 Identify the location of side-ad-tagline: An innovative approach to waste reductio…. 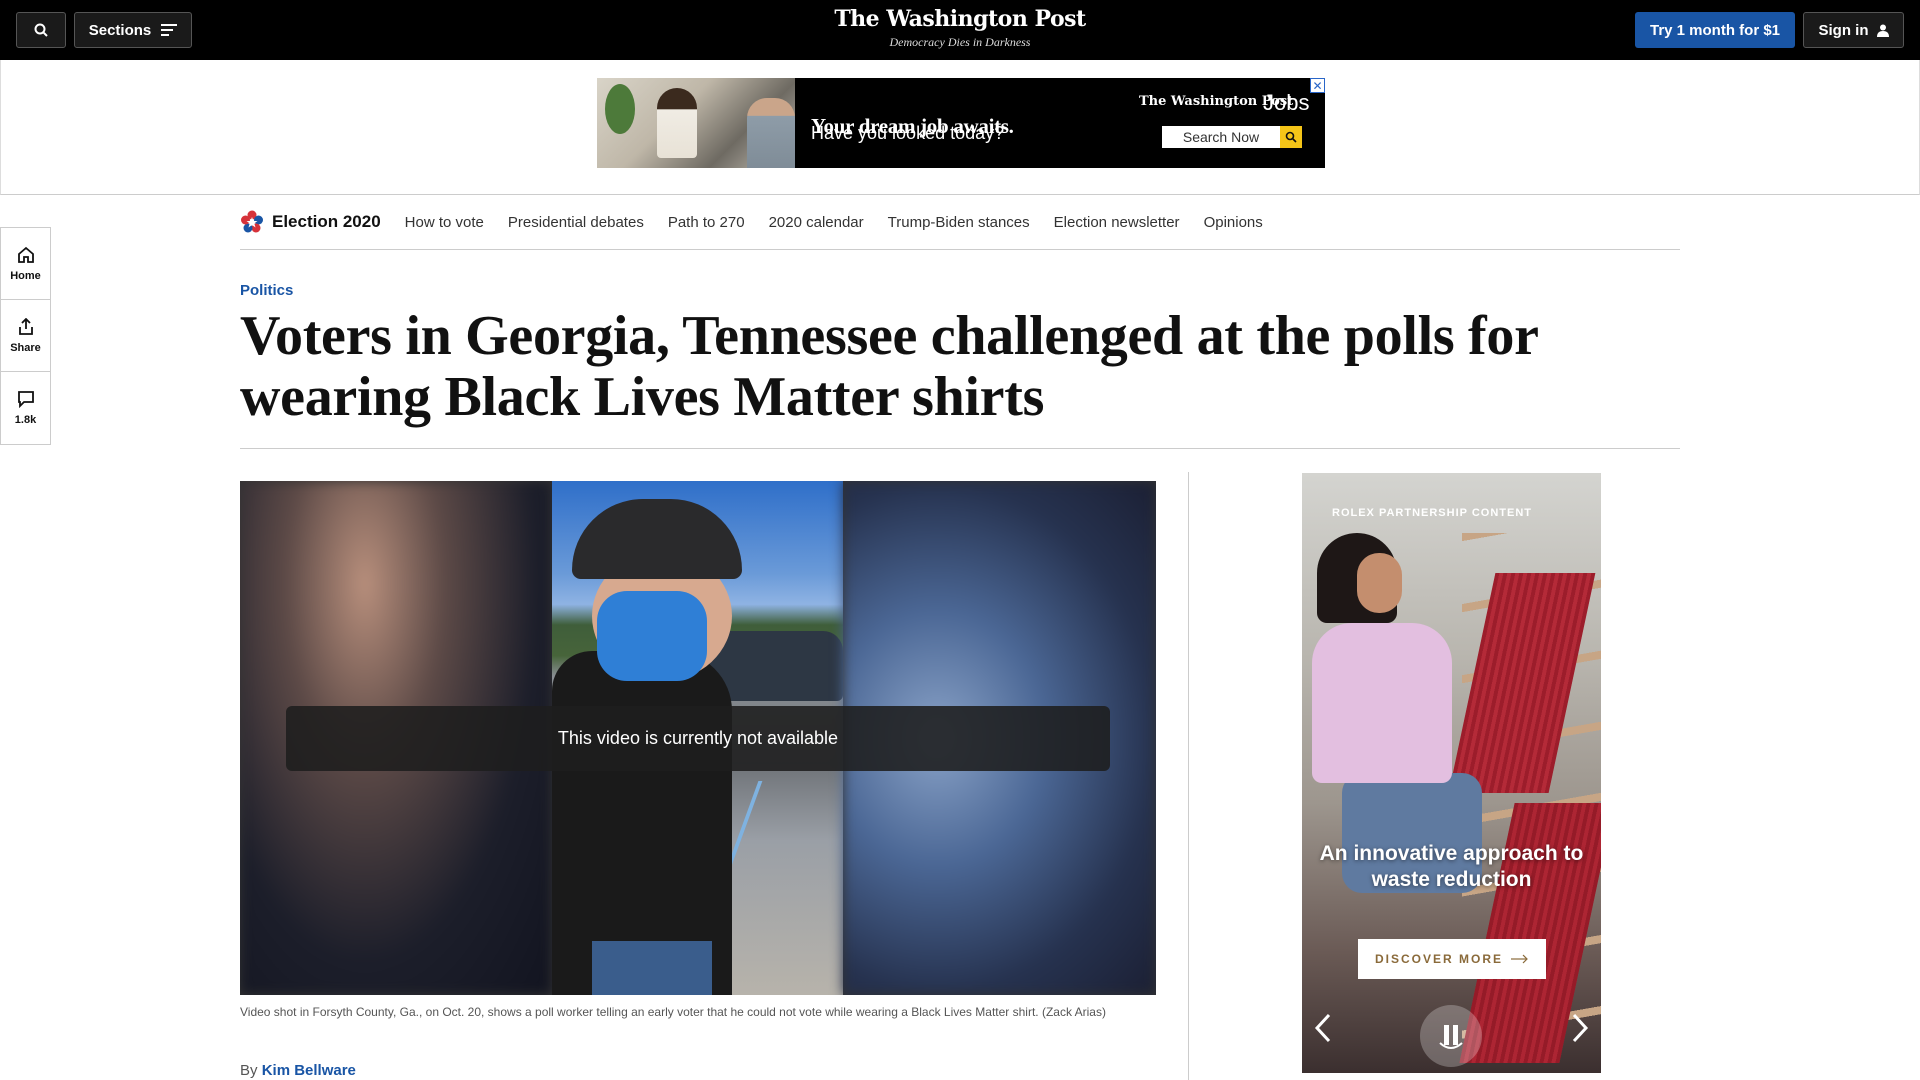
(1451, 866).